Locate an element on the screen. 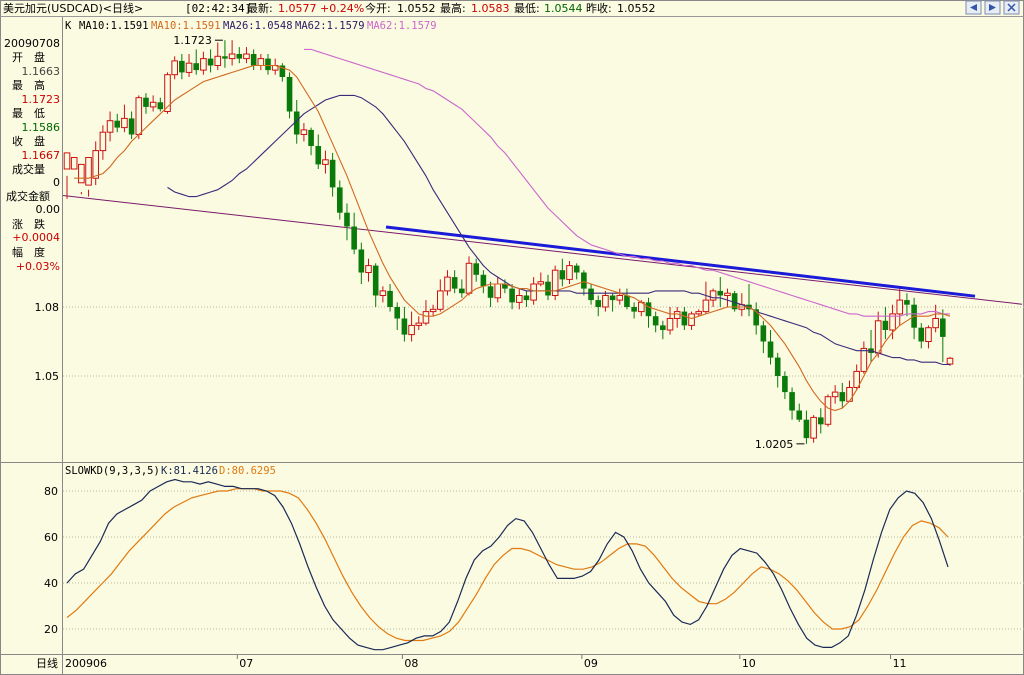  indicator-tick-label: 40 is located at coordinates (51, 583).